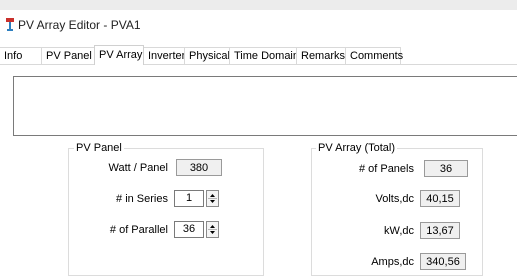 The height and width of the screenshot is (277, 517). I want to click on of-parallel-input: 36, so click(189, 229).